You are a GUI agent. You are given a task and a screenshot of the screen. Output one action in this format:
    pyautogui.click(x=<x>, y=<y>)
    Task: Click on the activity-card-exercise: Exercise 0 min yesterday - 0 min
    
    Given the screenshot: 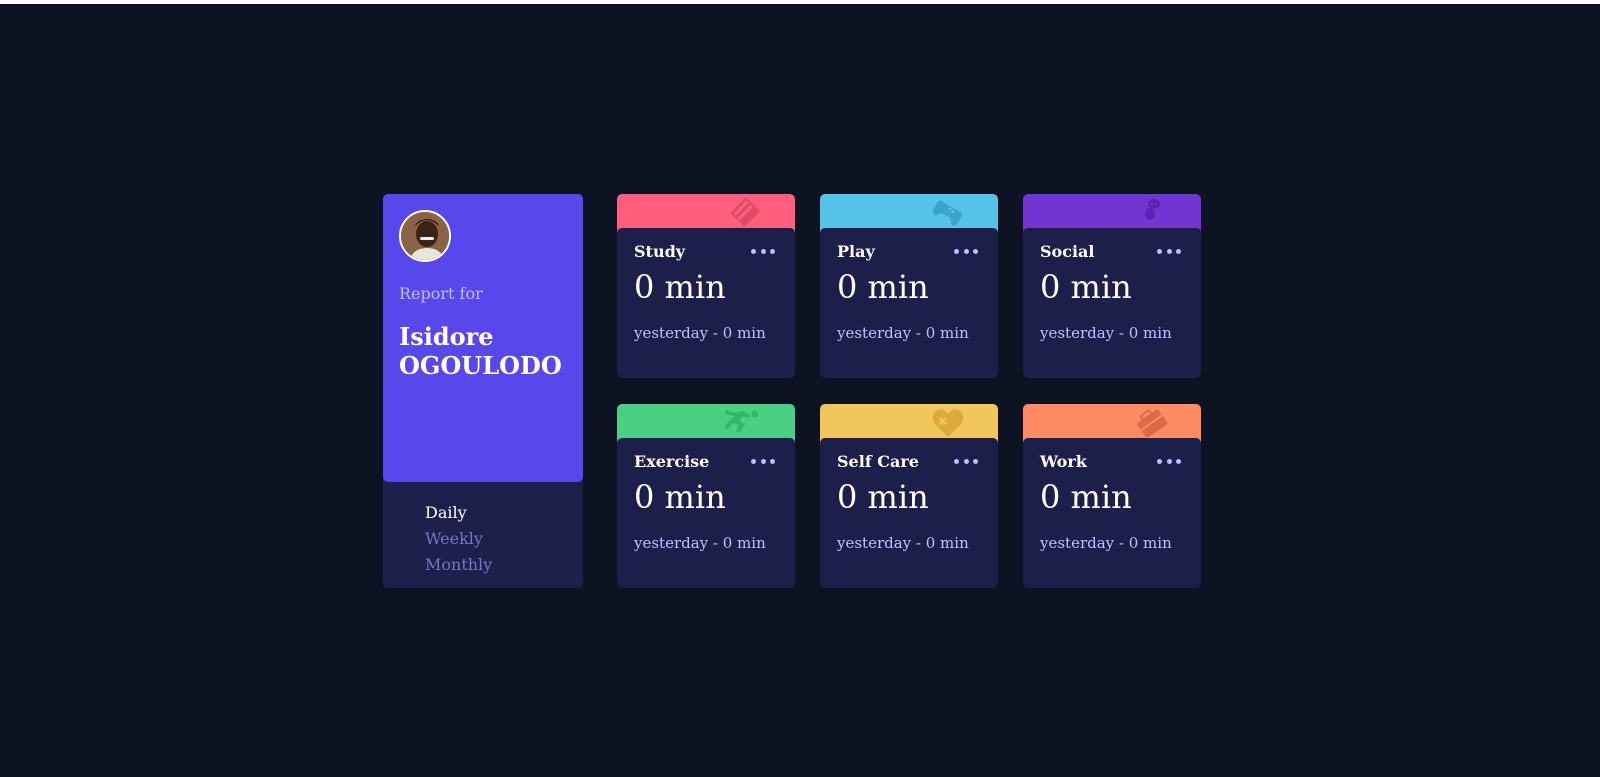 What is the action you would take?
    pyautogui.click(x=706, y=496)
    